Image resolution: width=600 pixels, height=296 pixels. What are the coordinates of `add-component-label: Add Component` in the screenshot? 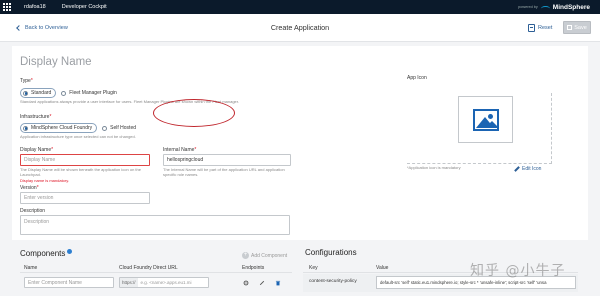 It's located at (269, 255).